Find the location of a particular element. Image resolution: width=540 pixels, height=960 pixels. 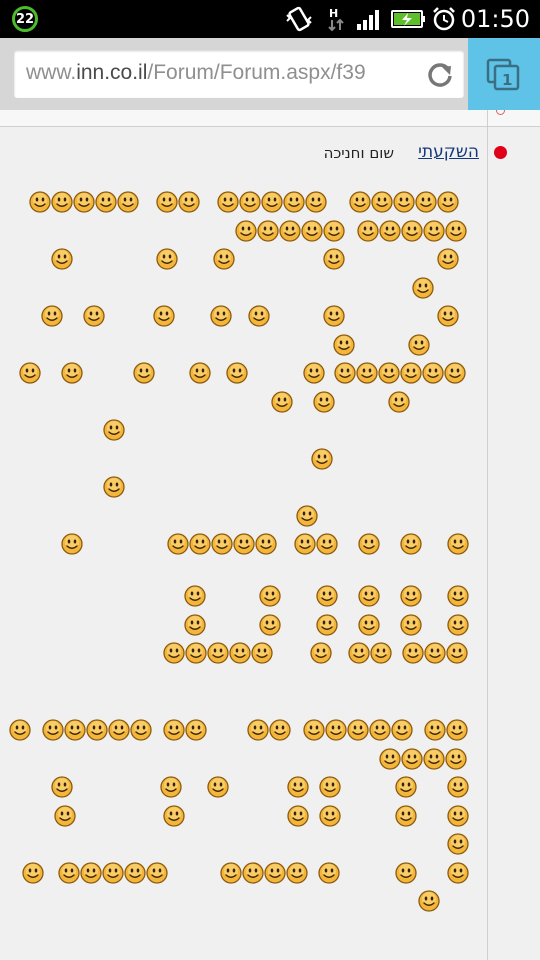

status-bar: 22 H 01:50 is located at coordinates (270, 19).